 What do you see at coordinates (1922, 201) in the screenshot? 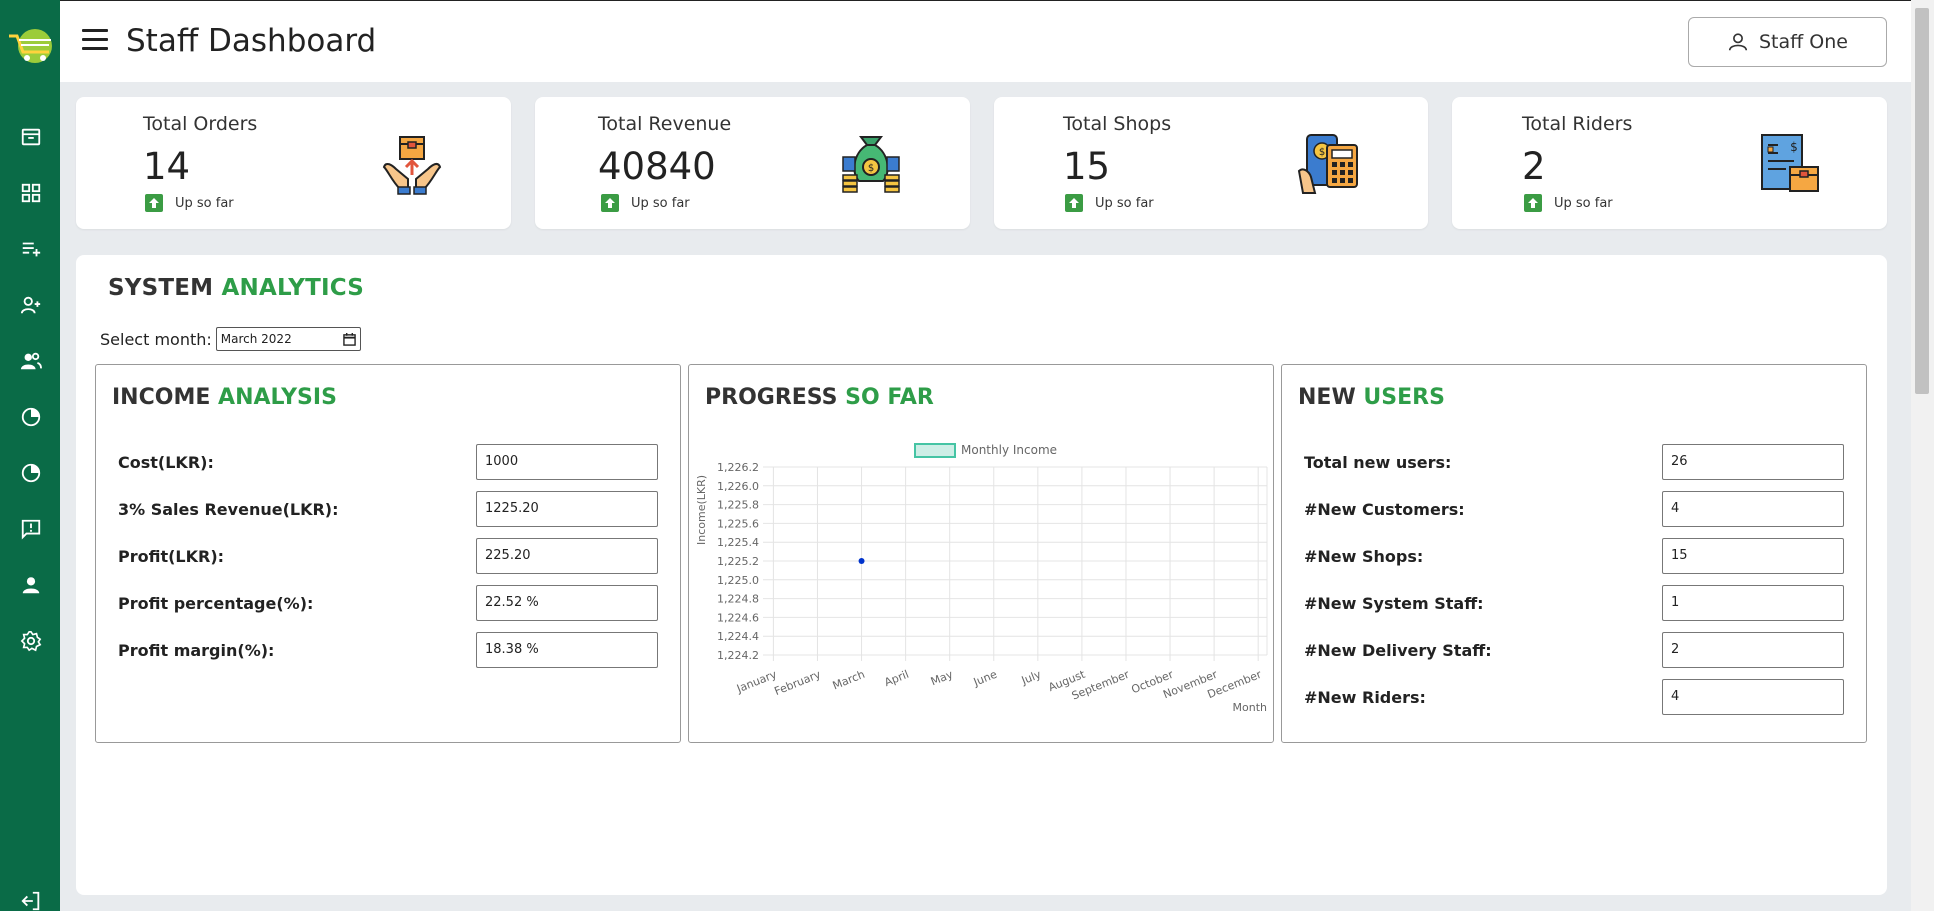
I see `scrollbar-thumb` at bounding box center [1922, 201].